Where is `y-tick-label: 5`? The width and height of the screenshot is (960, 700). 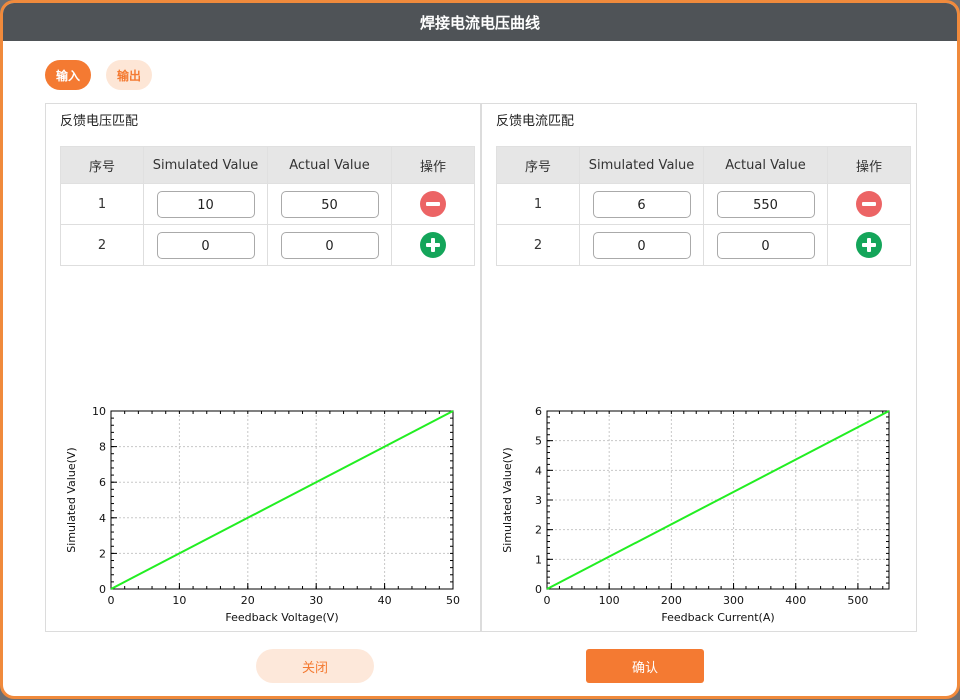
y-tick-label: 5 is located at coordinates (538, 441).